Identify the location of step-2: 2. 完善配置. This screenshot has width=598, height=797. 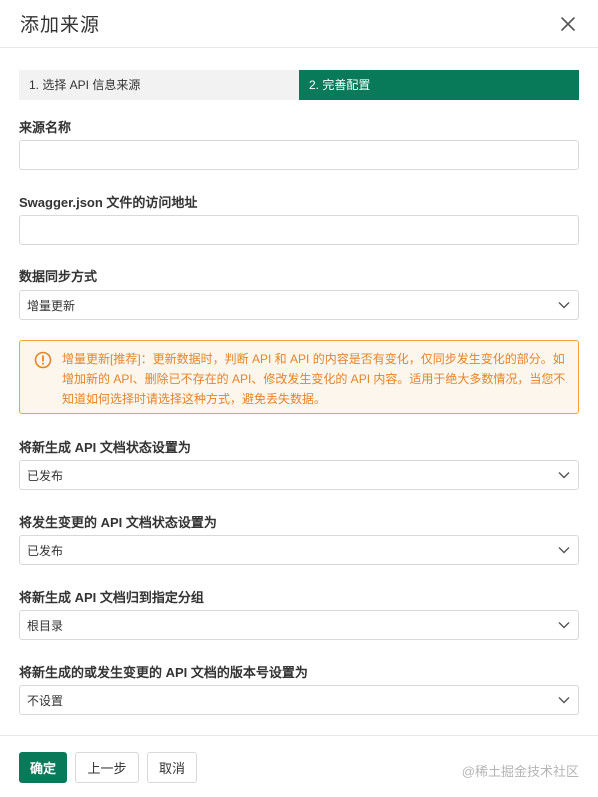
(439, 85).